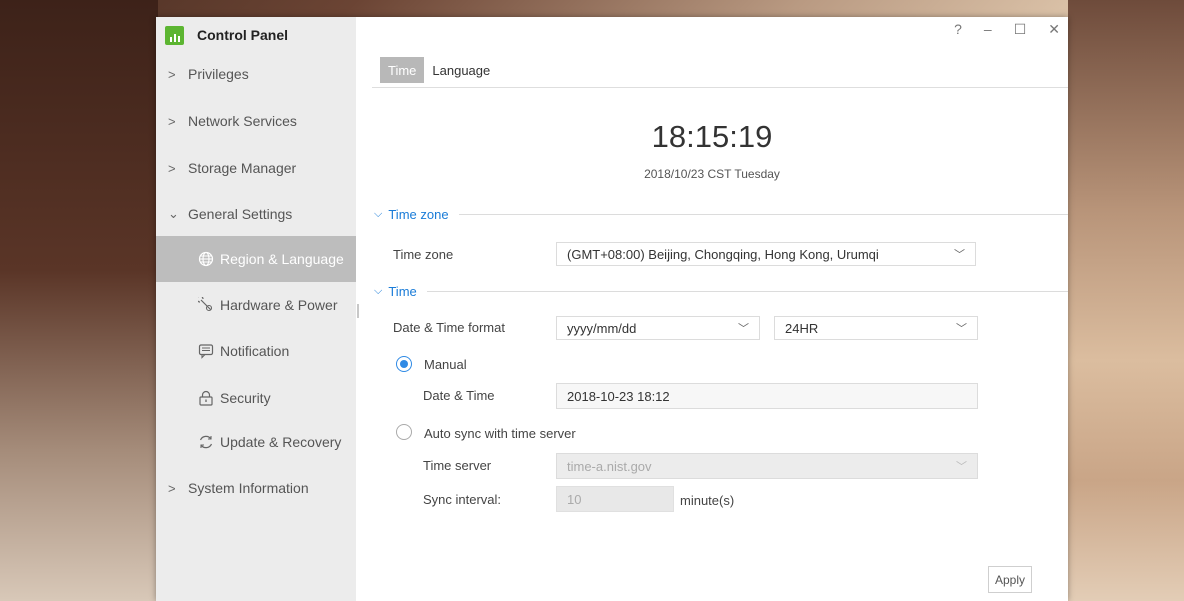 Image resolution: width=1184 pixels, height=601 pixels. I want to click on sidebar-item-label: Update & Recovery, so click(281, 442).